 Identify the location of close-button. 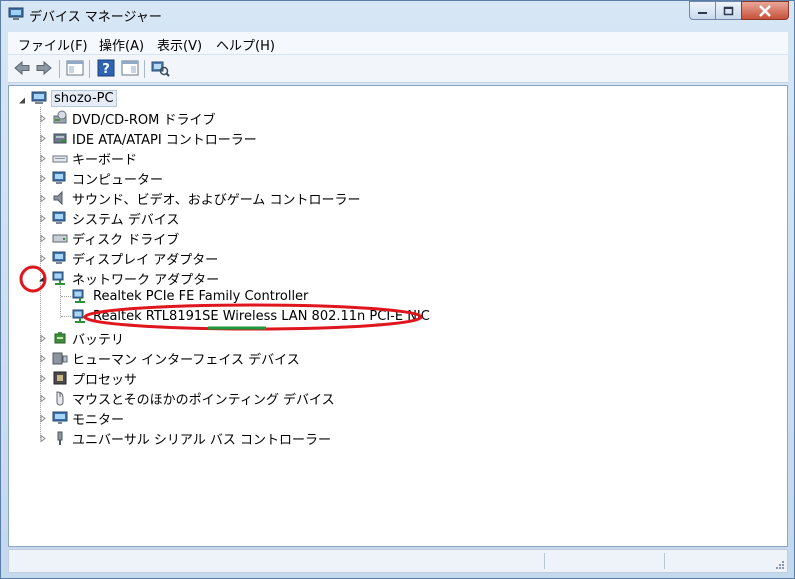
(765, 10).